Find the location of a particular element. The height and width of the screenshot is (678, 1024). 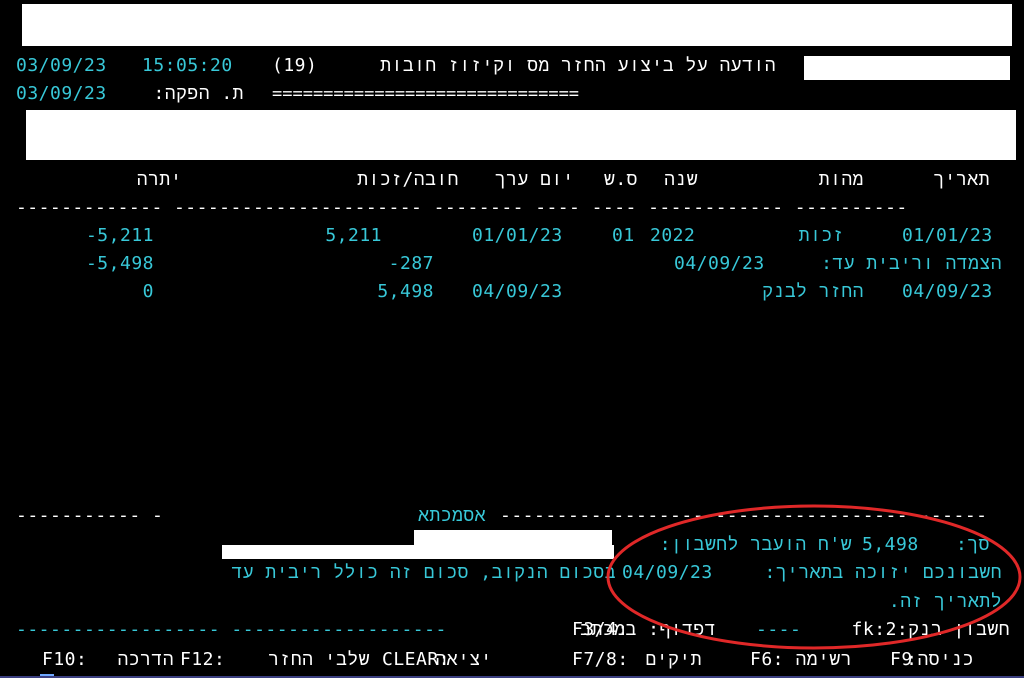

table-row-2-description: הצמדה וריבית עד: is located at coordinates (911, 263).